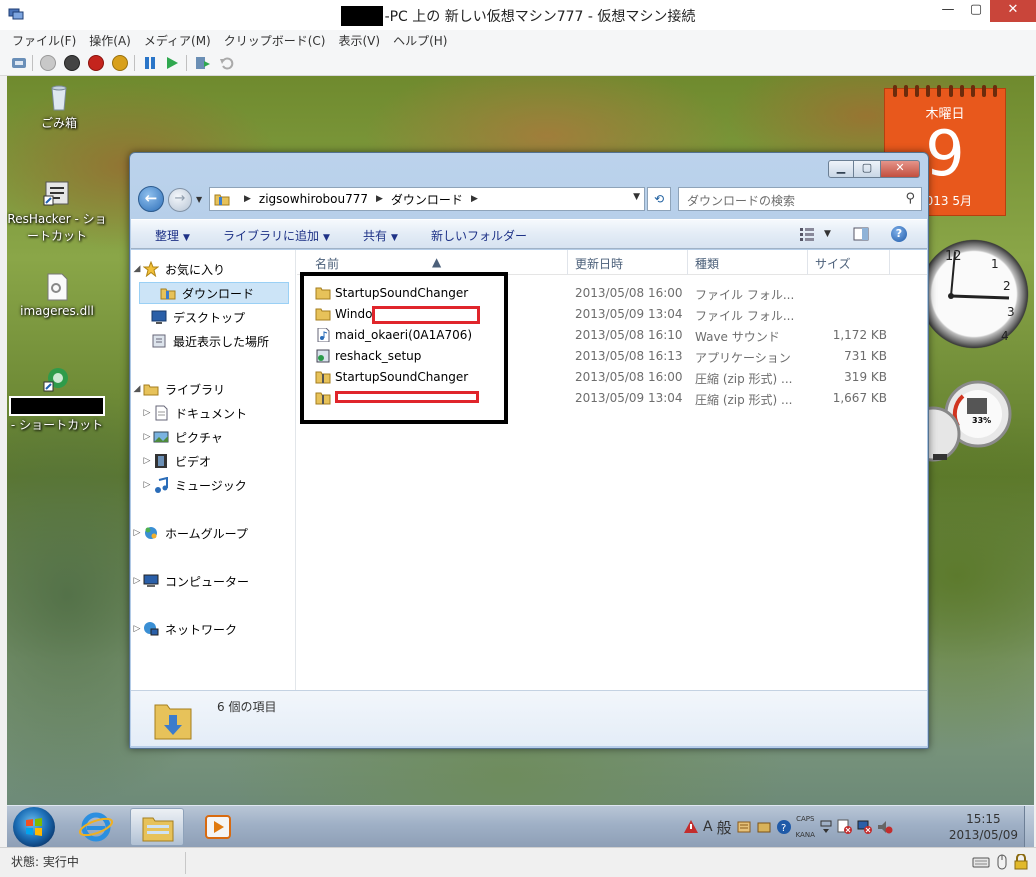 The width and height of the screenshot is (1036, 877). What do you see at coordinates (223, 317) in the screenshot?
I see `nav-desktop: デスクトップ` at bounding box center [223, 317].